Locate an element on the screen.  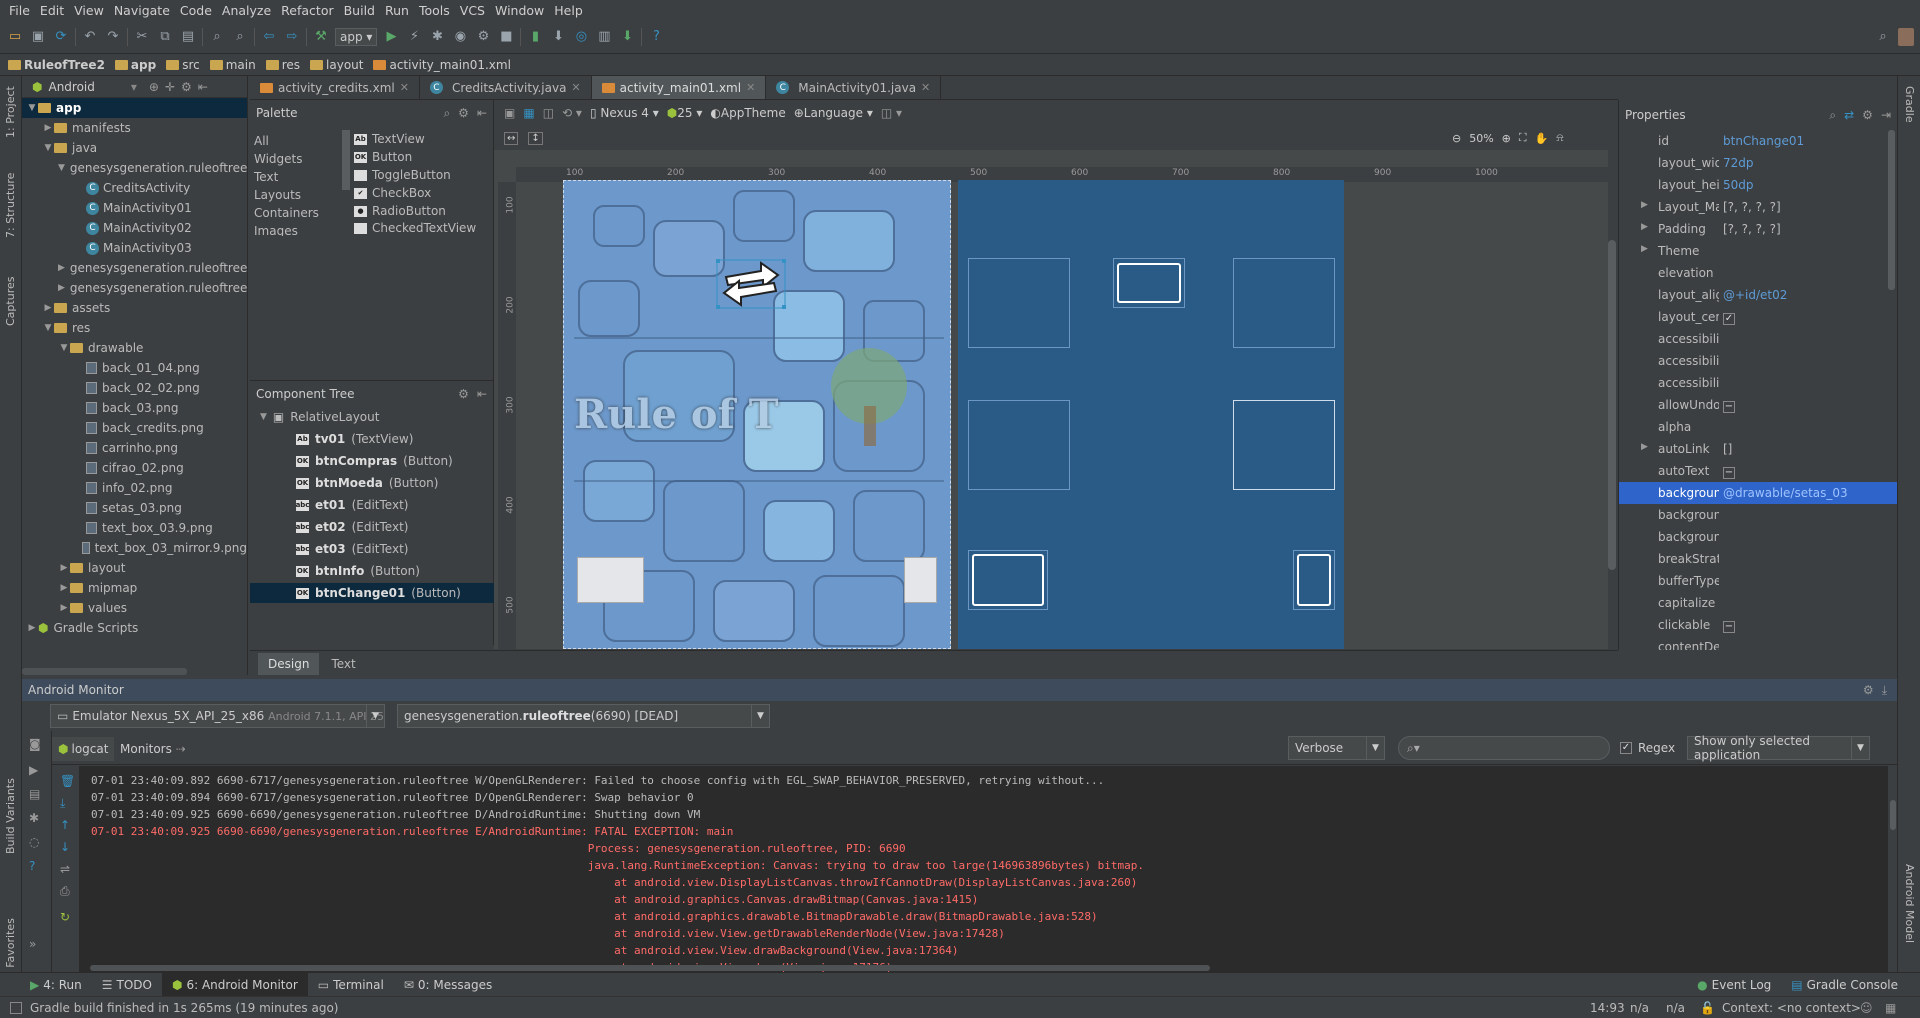
blueprint-preview is located at coordinates (1151, 414).